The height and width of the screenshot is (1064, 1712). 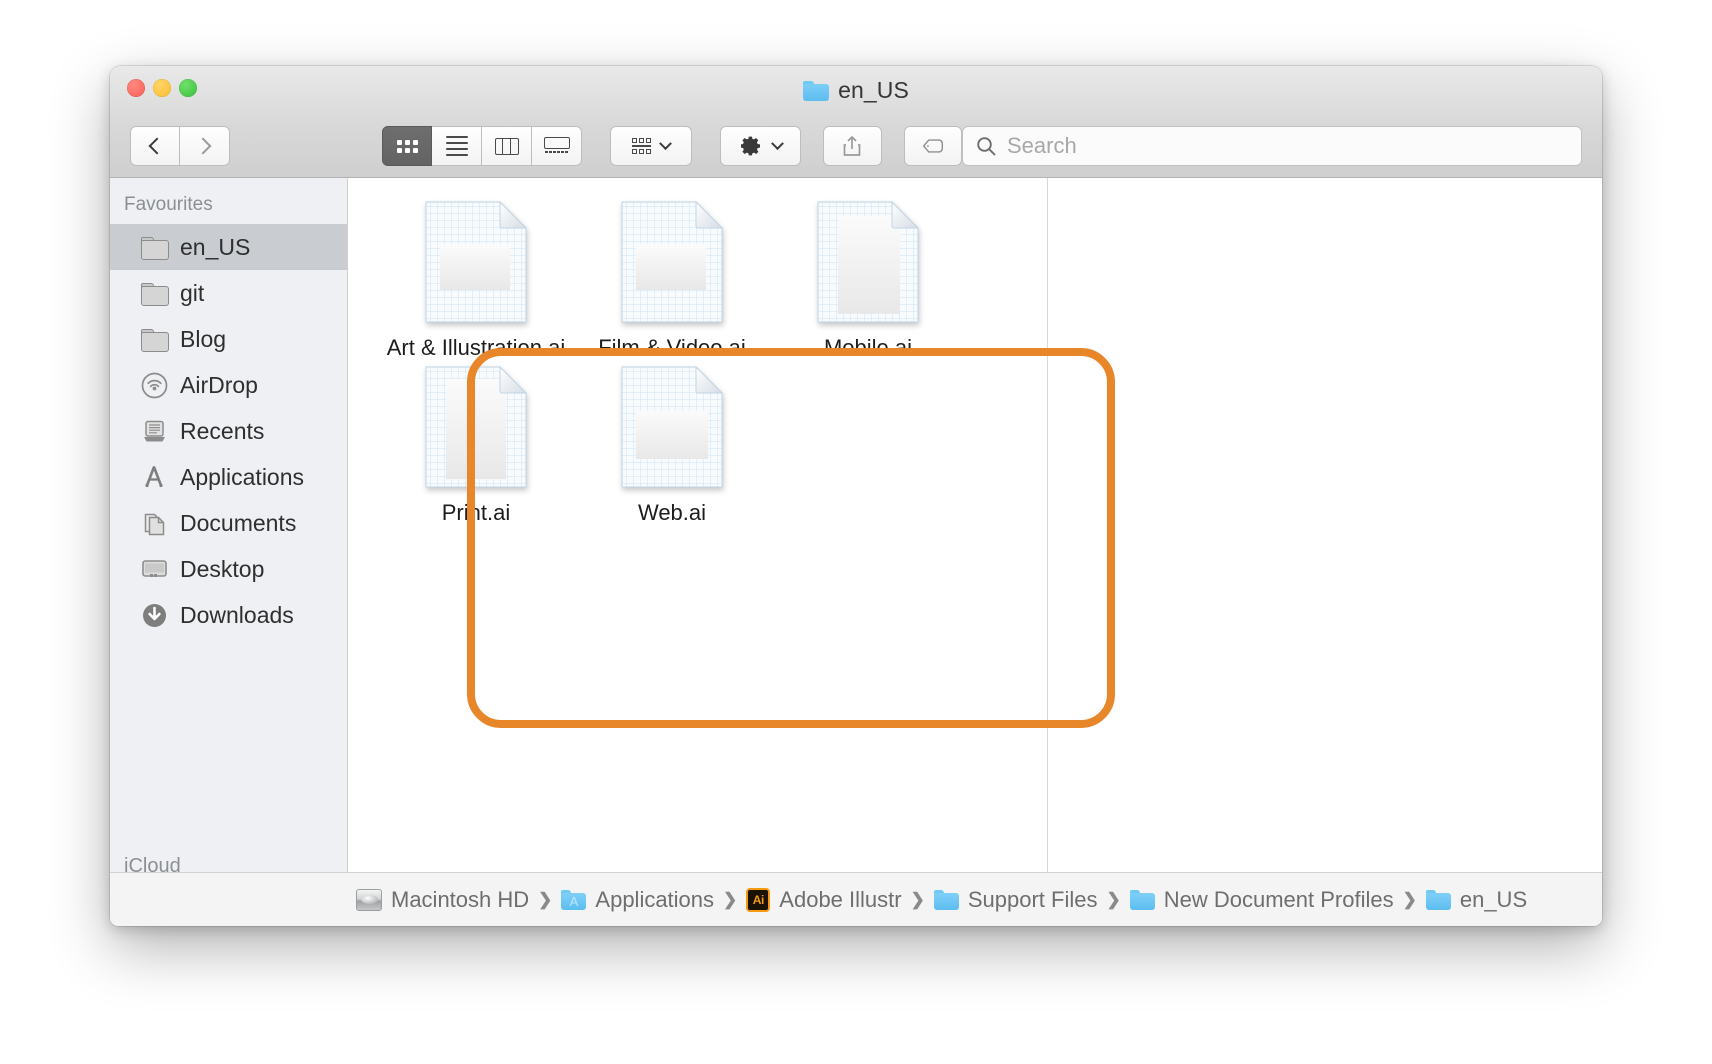 I want to click on file-item: Mobile.ai, so click(x=868, y=281).